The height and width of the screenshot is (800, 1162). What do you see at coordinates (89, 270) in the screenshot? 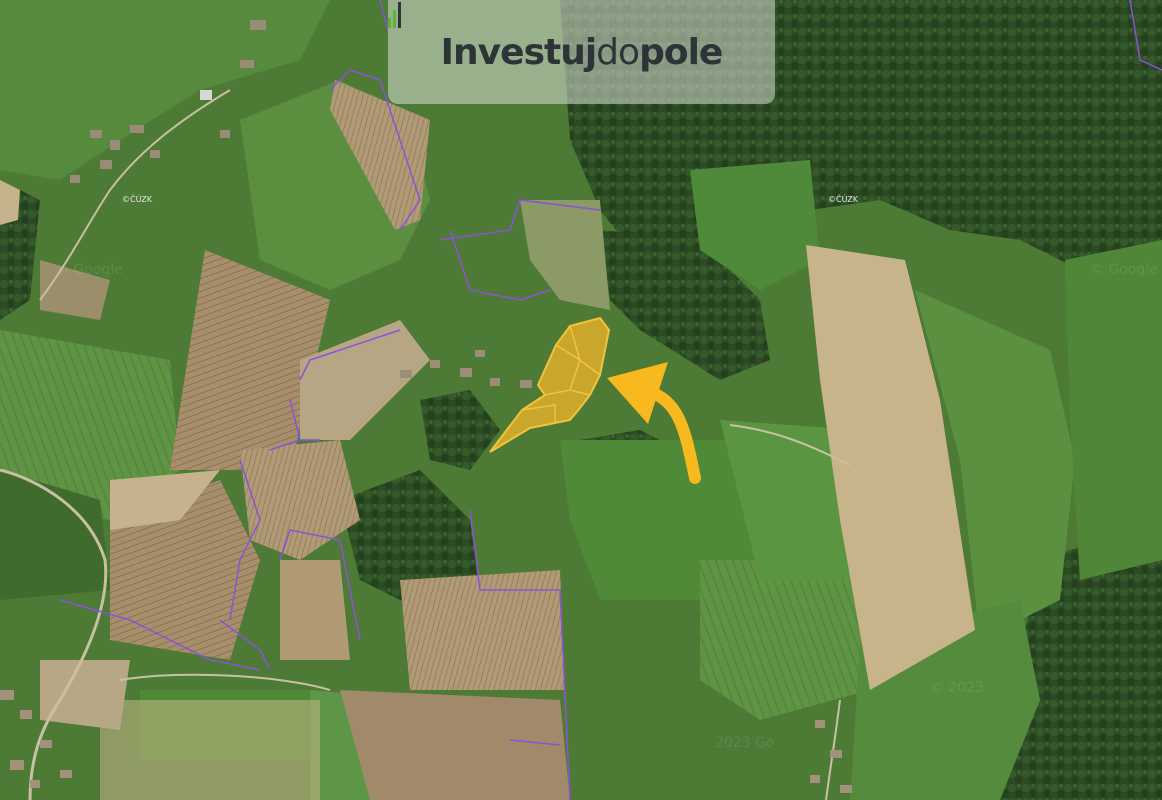
I see `google-watermark: © Google` at bounding box center [89, 270].